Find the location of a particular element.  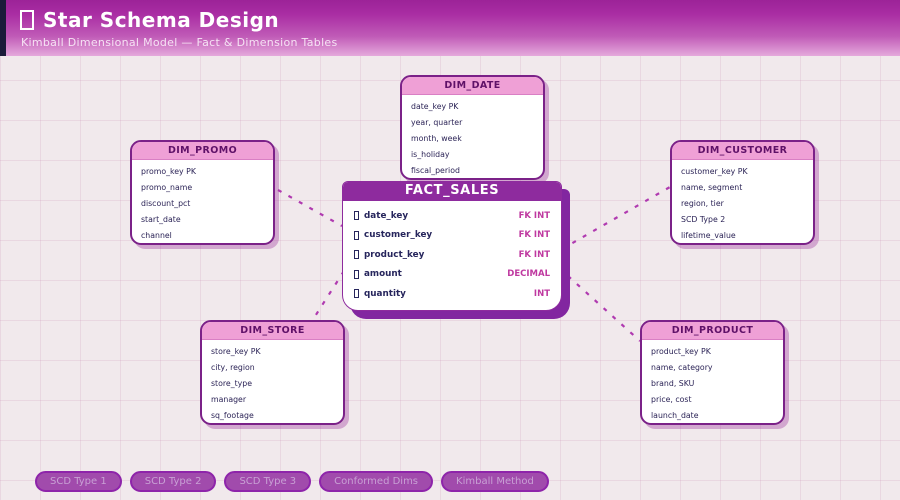

field-type: DECIMAL is located at coordinates (528, 274).